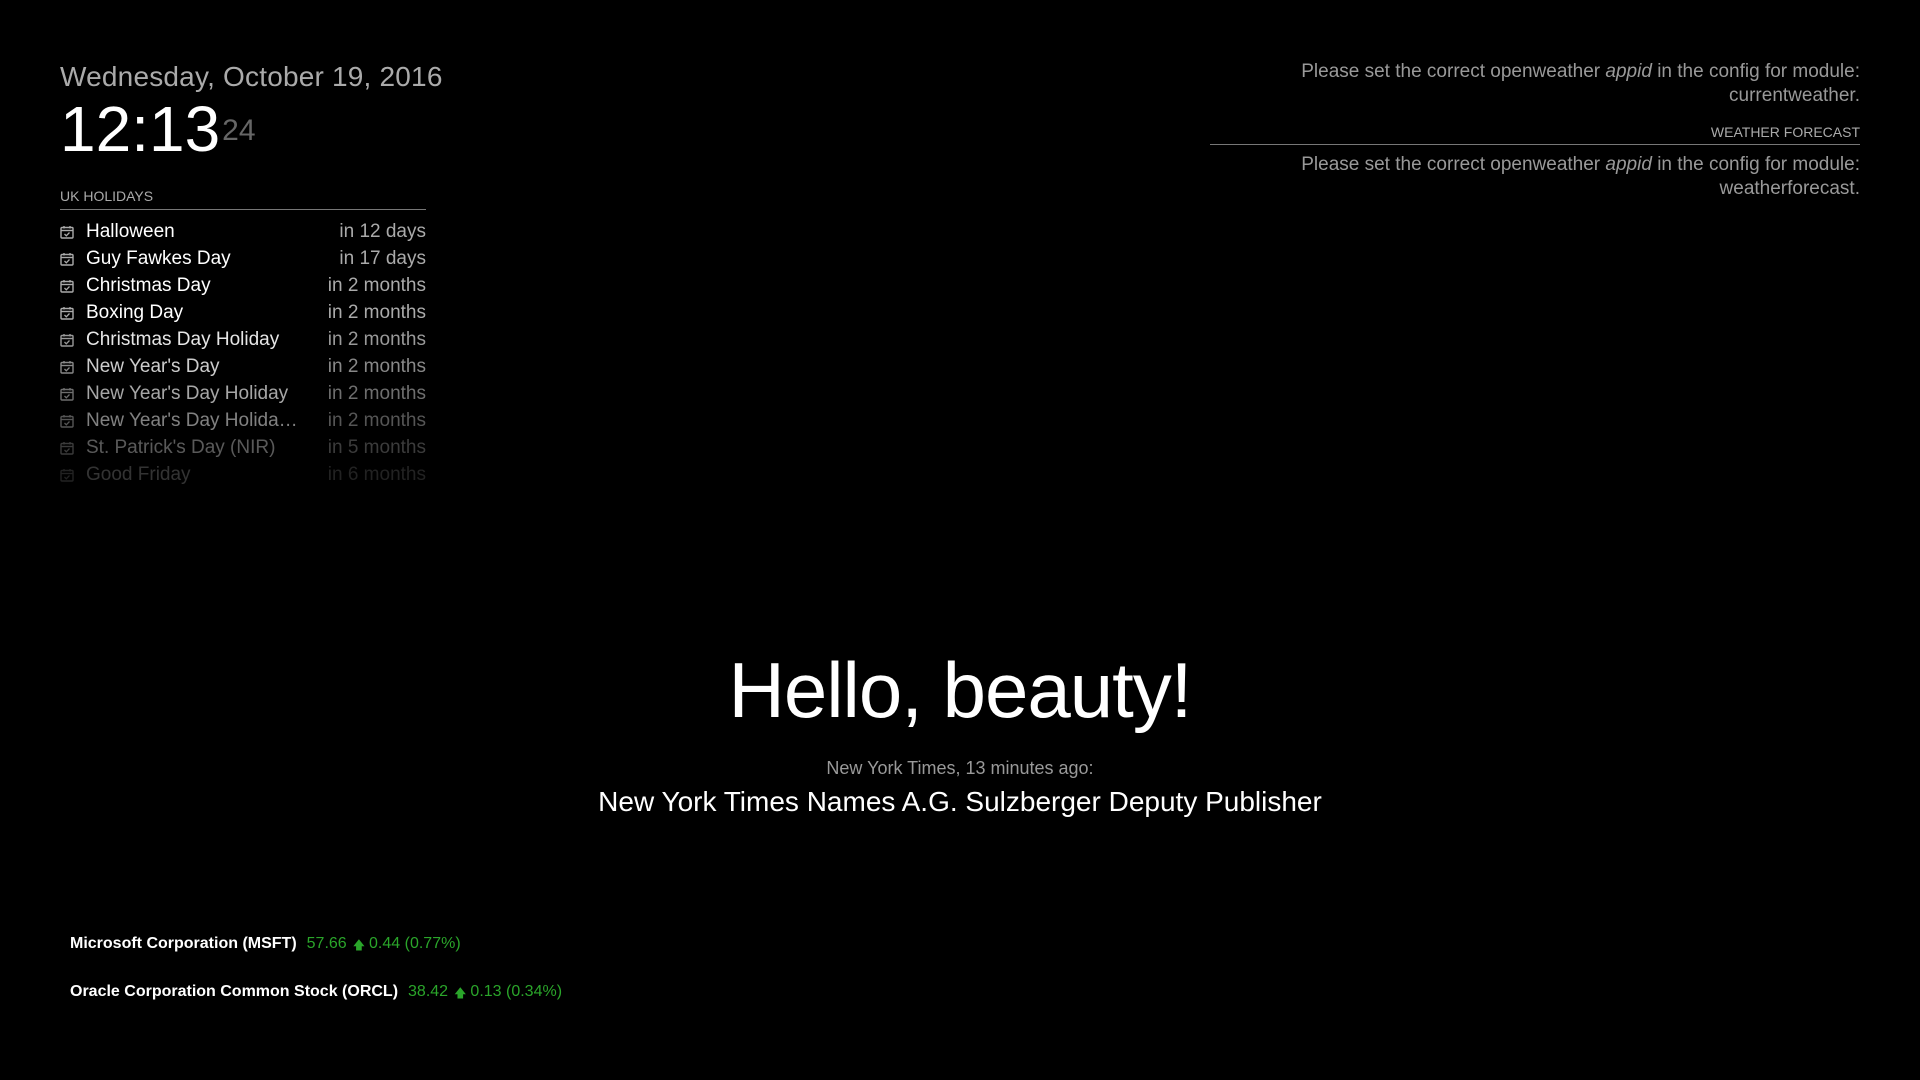 The height and width of the screenshot is (1080, 1920). Describe the element at coordinates (428, 991) in the screenshot. I see `stock-price: 38.42` at that location.